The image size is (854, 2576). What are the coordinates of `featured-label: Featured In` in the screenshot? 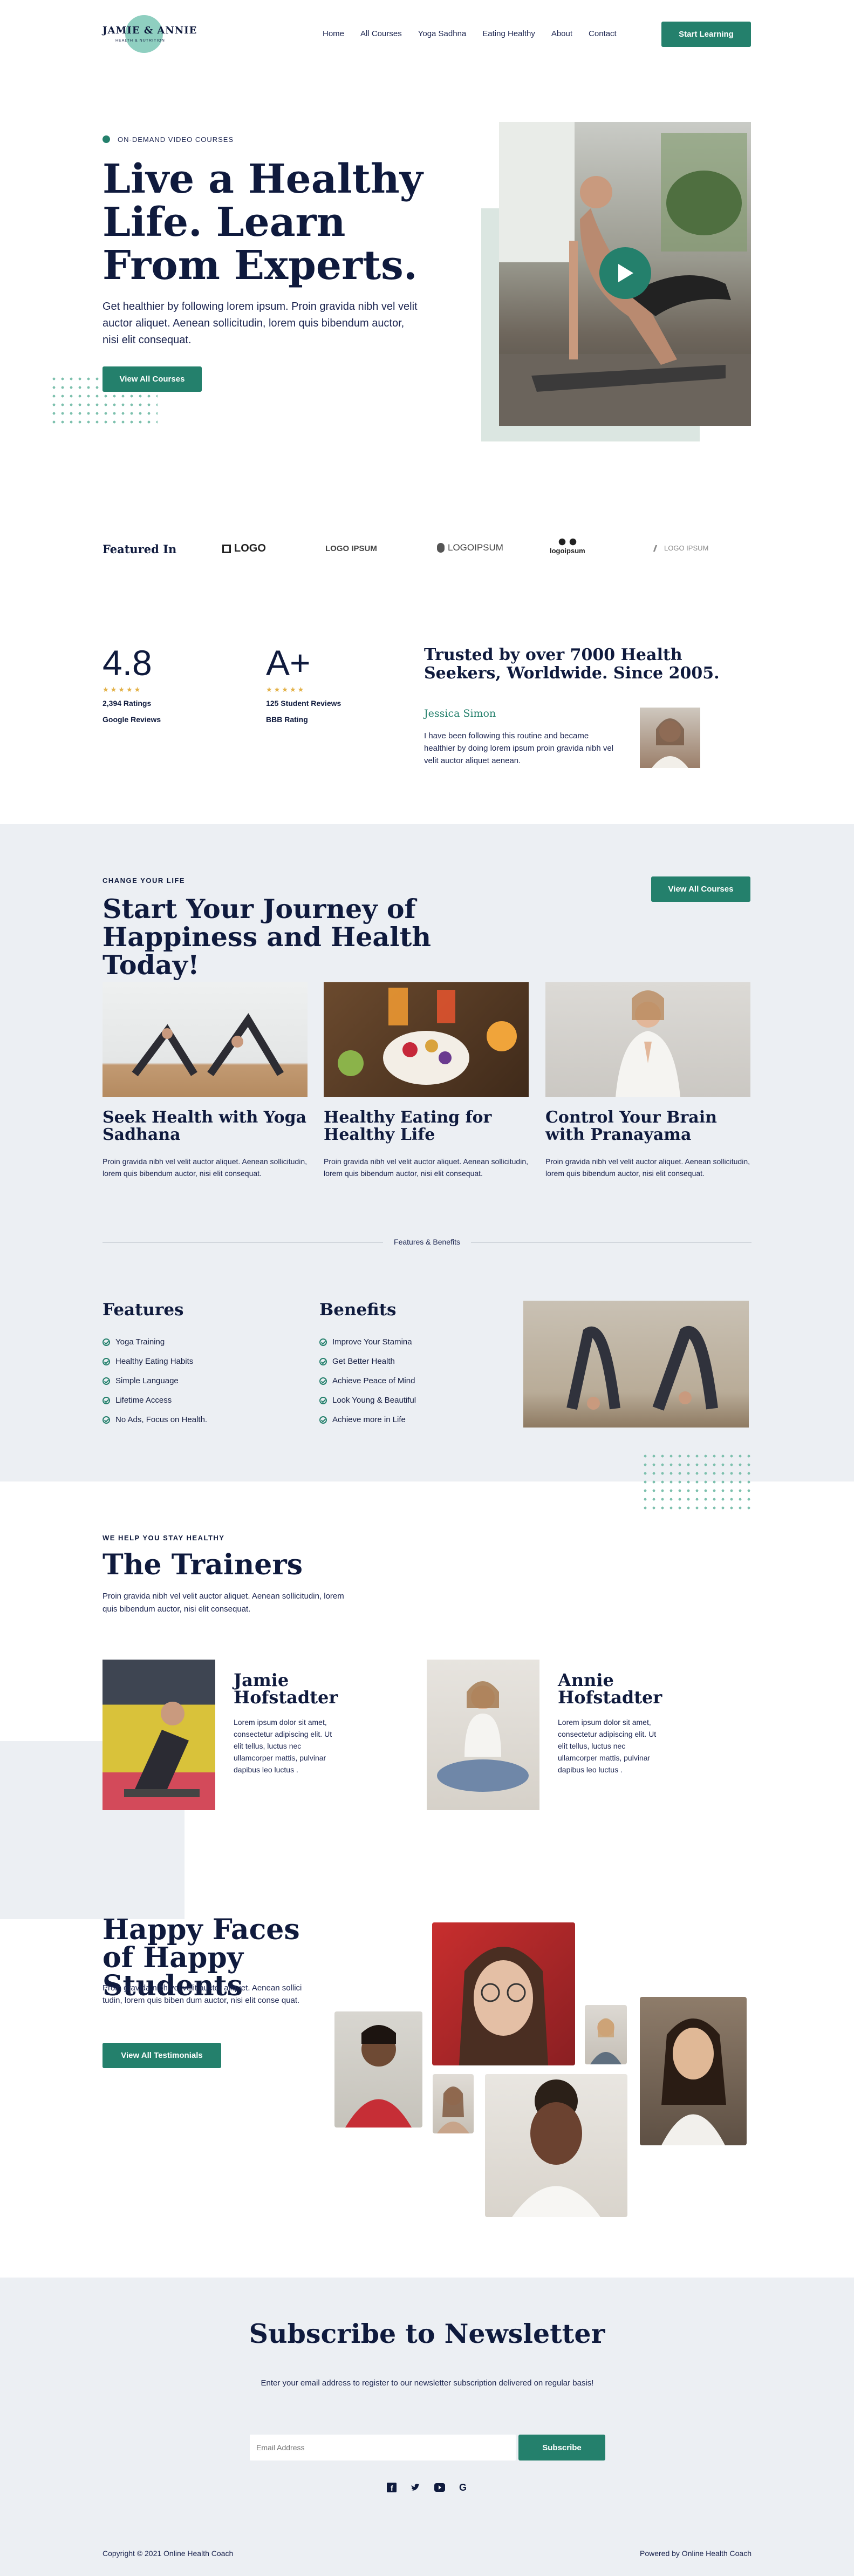 It's located at (140, 549).